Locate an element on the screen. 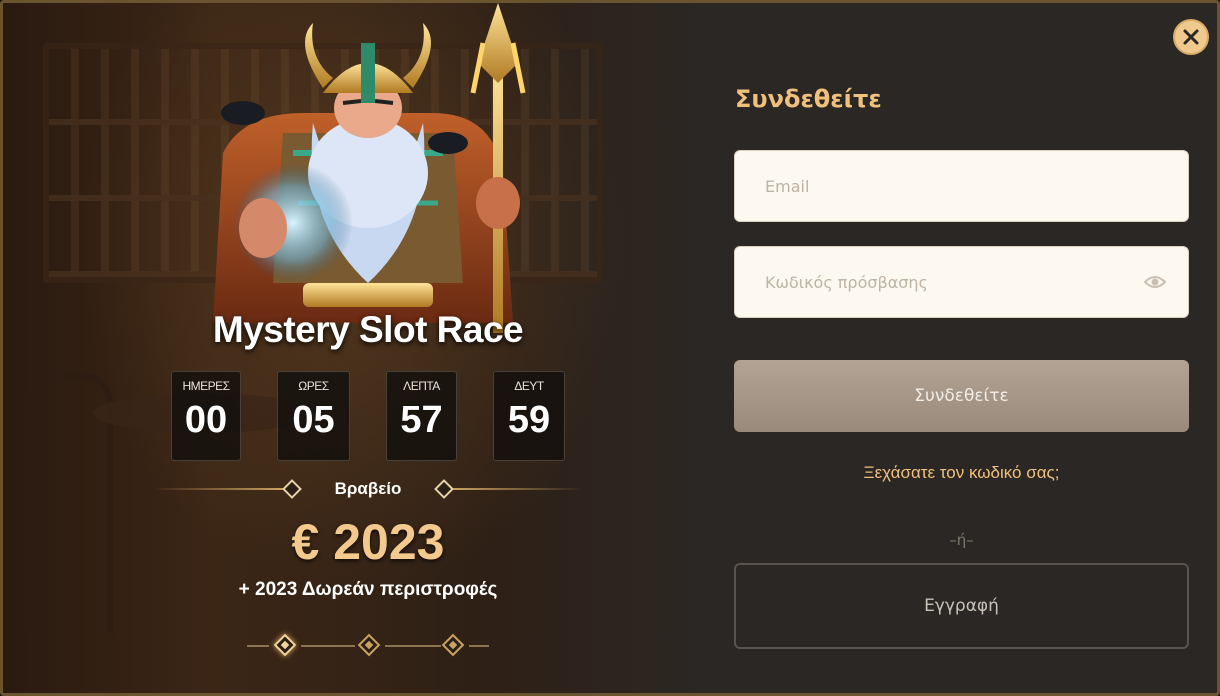 The height and width of the screenshot is (696, 1220). countdown-seconds: ΔΕΥΤ 59 is located at coordinates (529, 416).